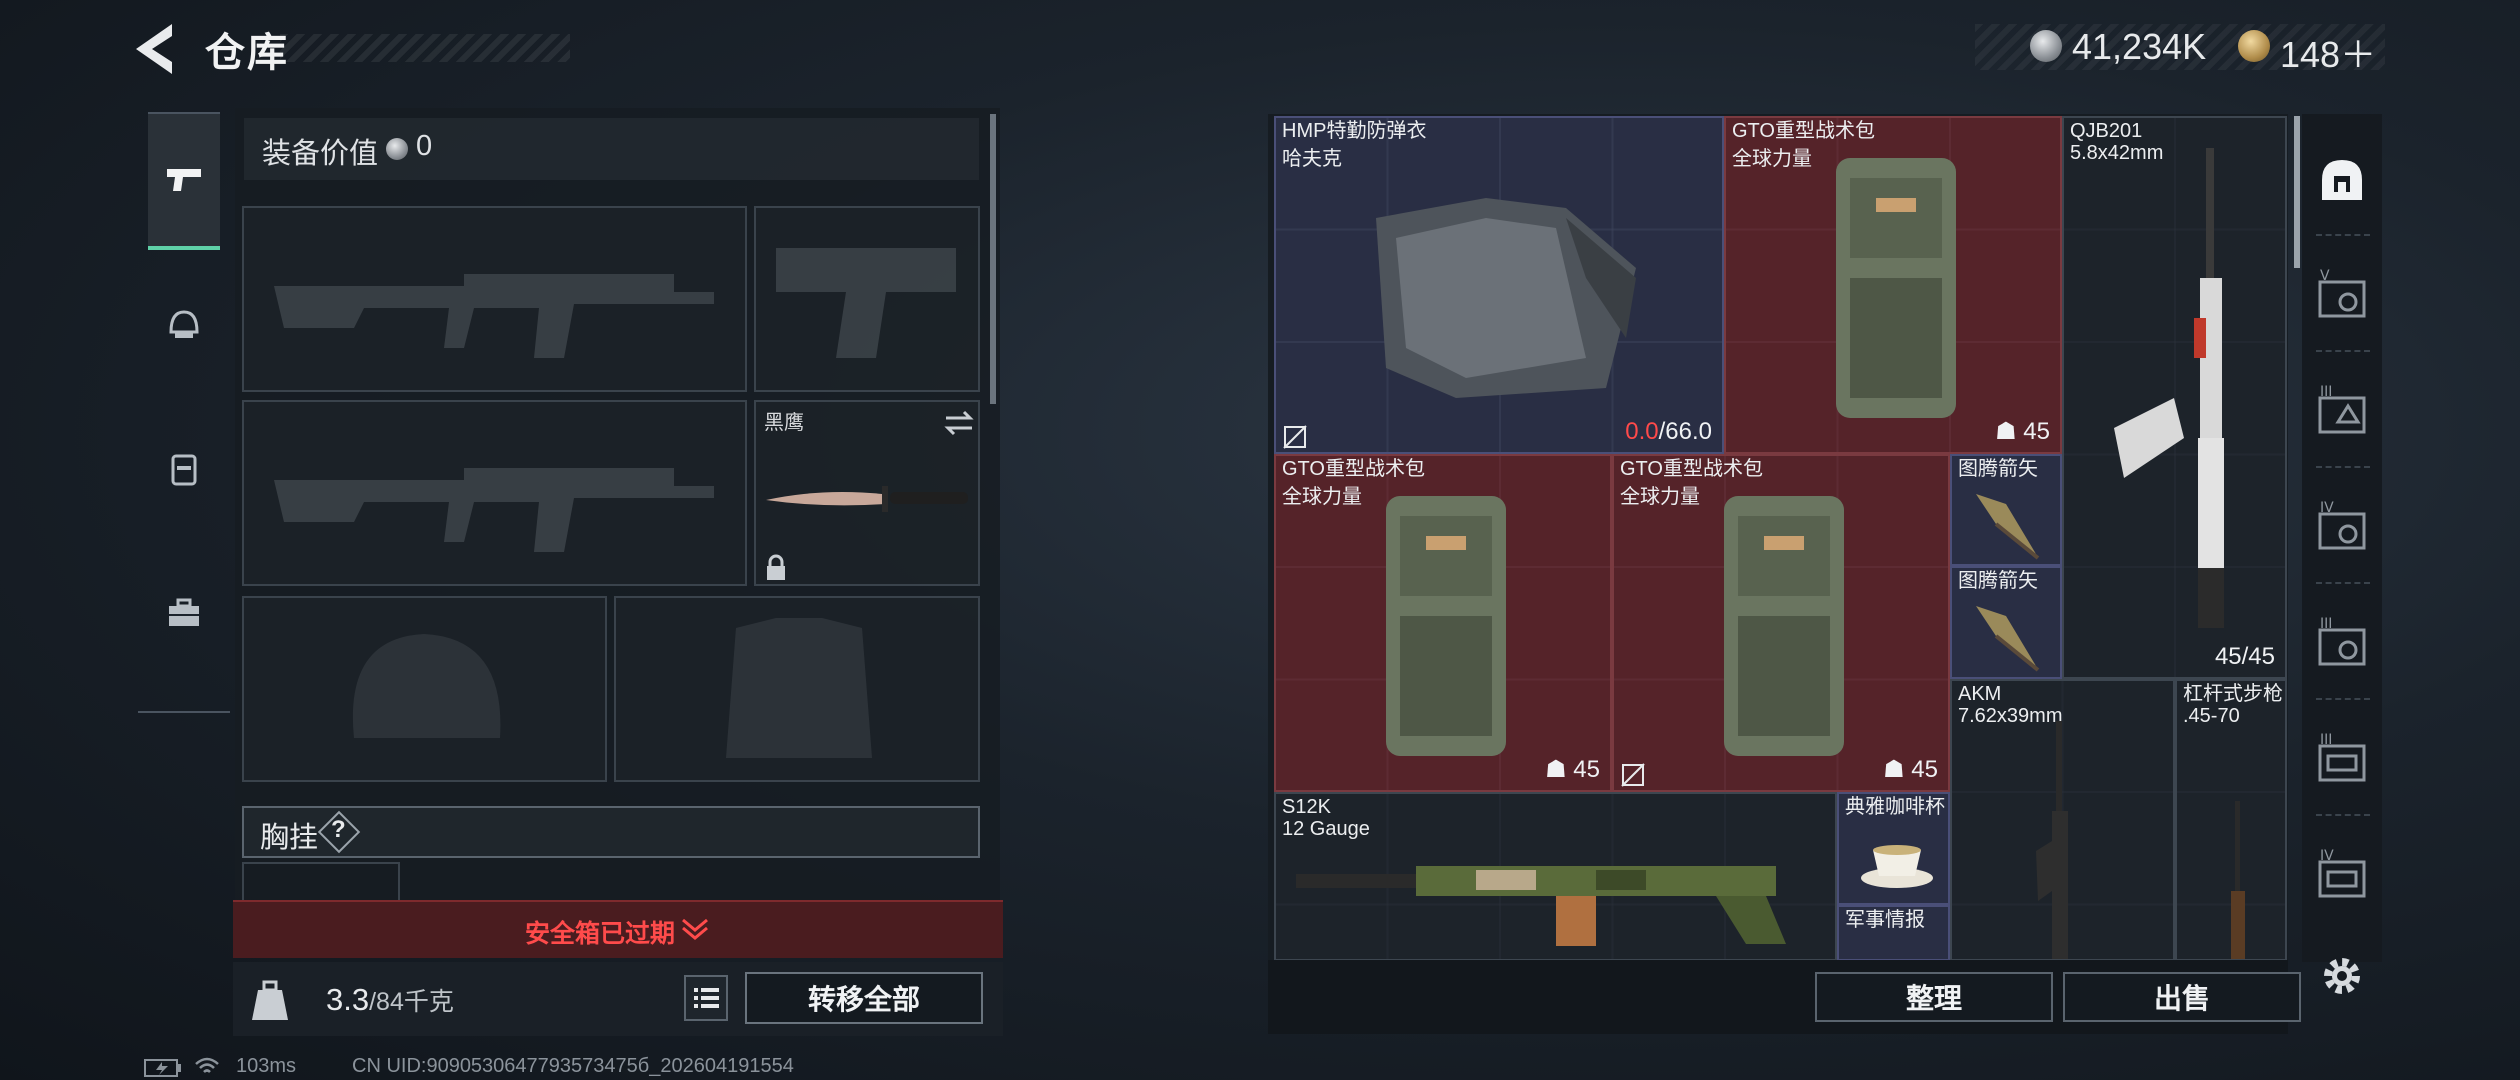  I want to click on knife-icon, so click(867, 499).